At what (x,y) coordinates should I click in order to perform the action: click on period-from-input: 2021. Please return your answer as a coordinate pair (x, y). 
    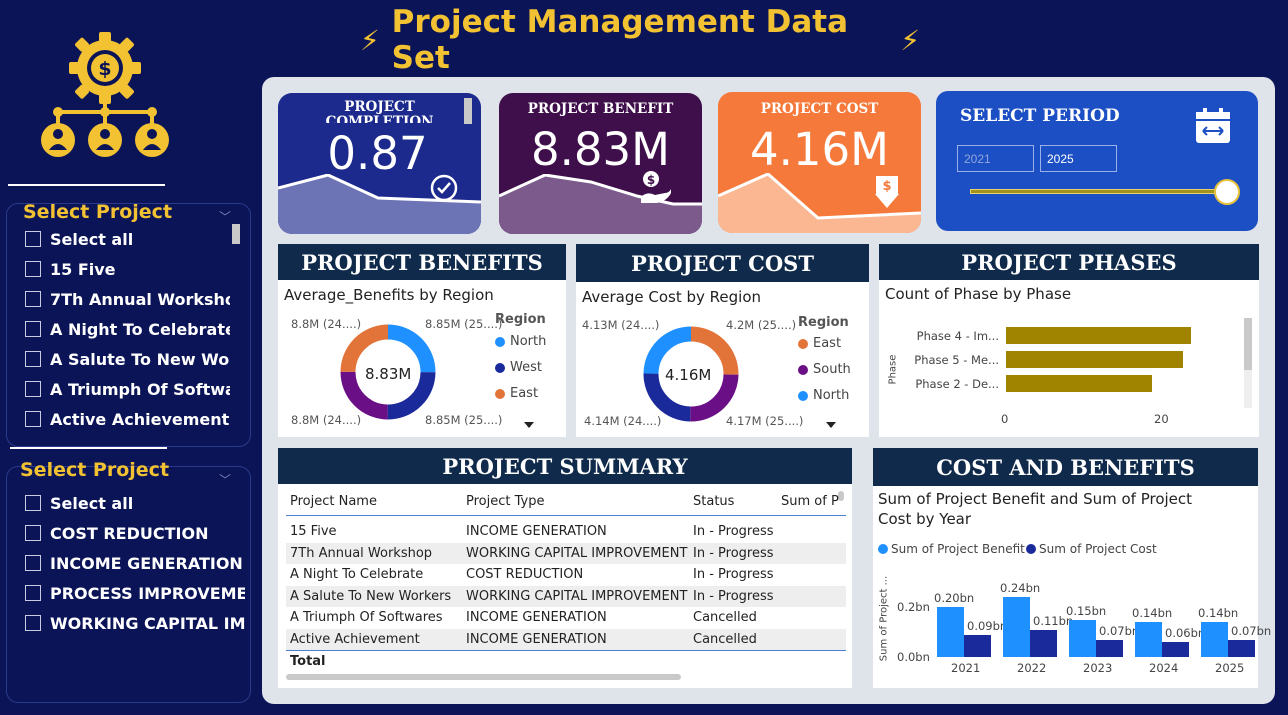
    Looking at the image, I should click on (995, 158).